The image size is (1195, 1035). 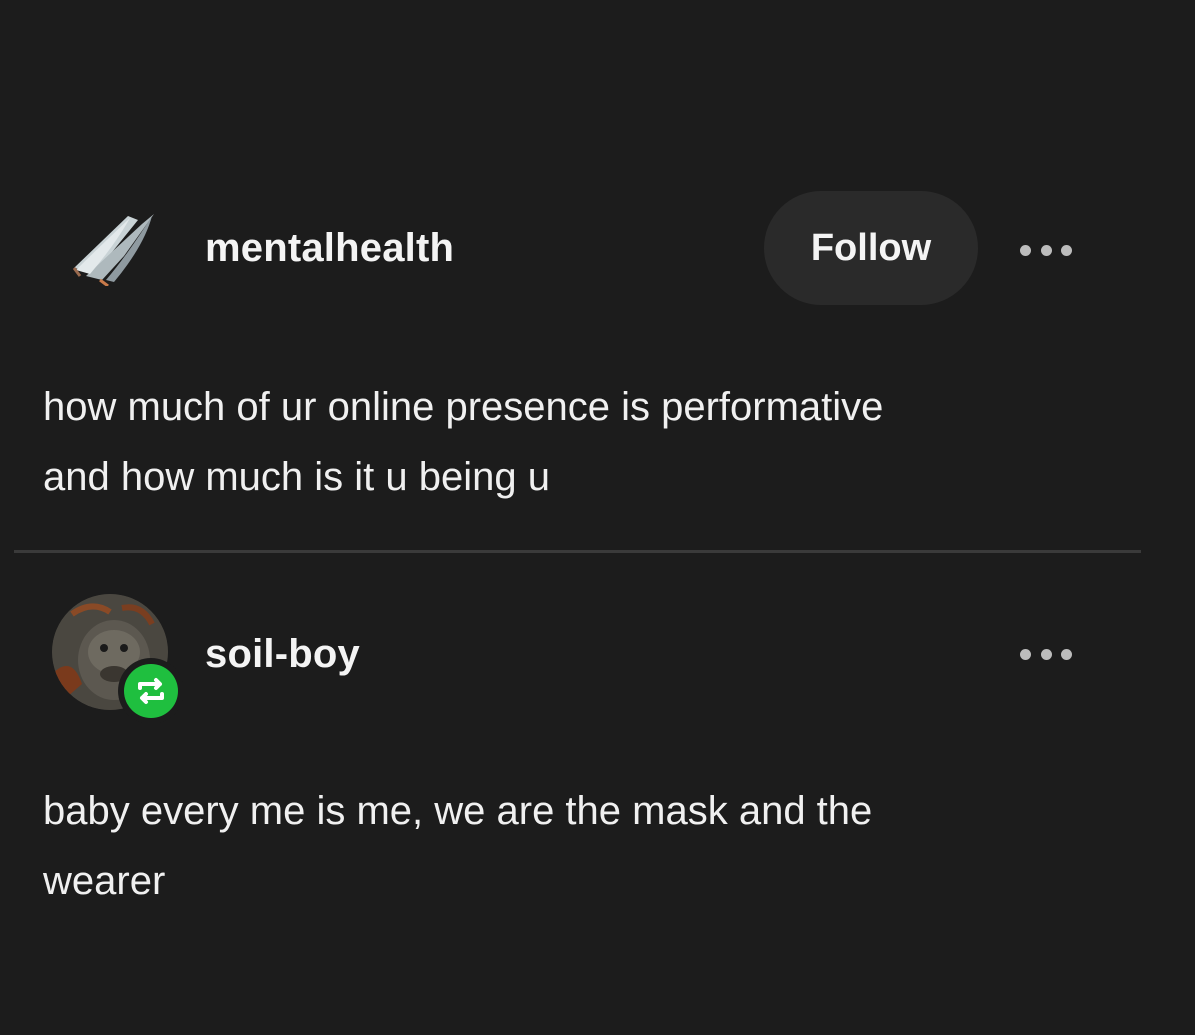 I want to click on reblog-badge, so click(x=151, y=691).